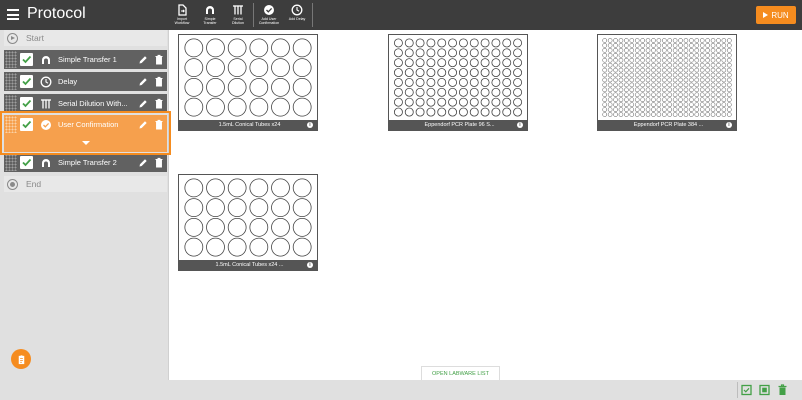 This screenshot has width=802, height=400. Describe the element at coordinates (667, 82) in the screenshot. I see `labware-card: Eppendorf PCR Plate 384 ... i` at that location.